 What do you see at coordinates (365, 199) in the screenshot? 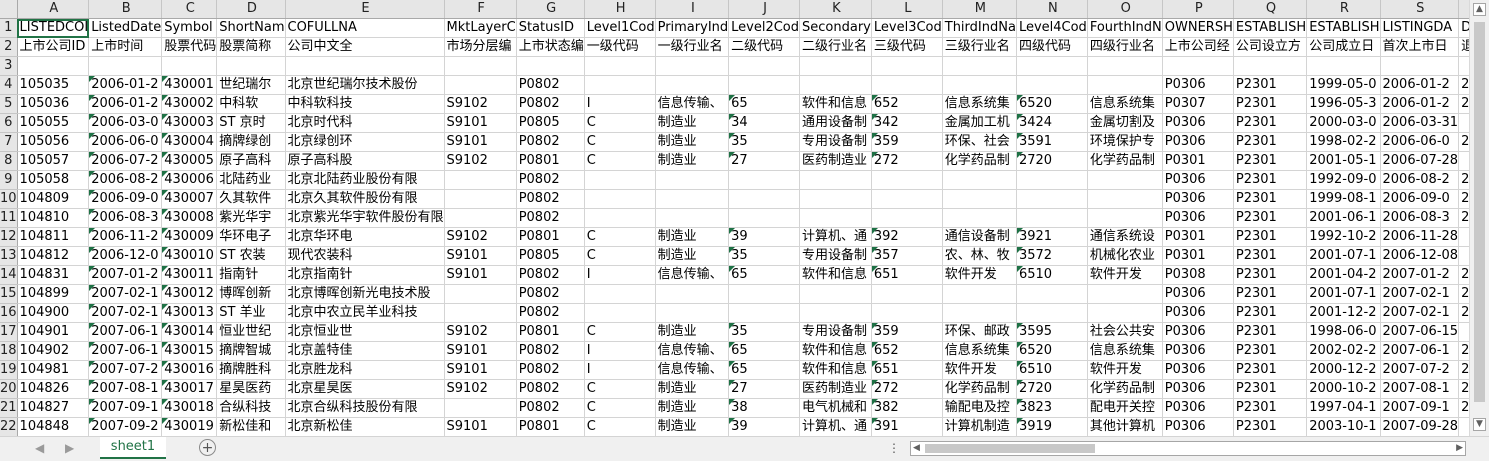
I see `cell: 北京久其软件股份有限` at bounding box center [365, 199].